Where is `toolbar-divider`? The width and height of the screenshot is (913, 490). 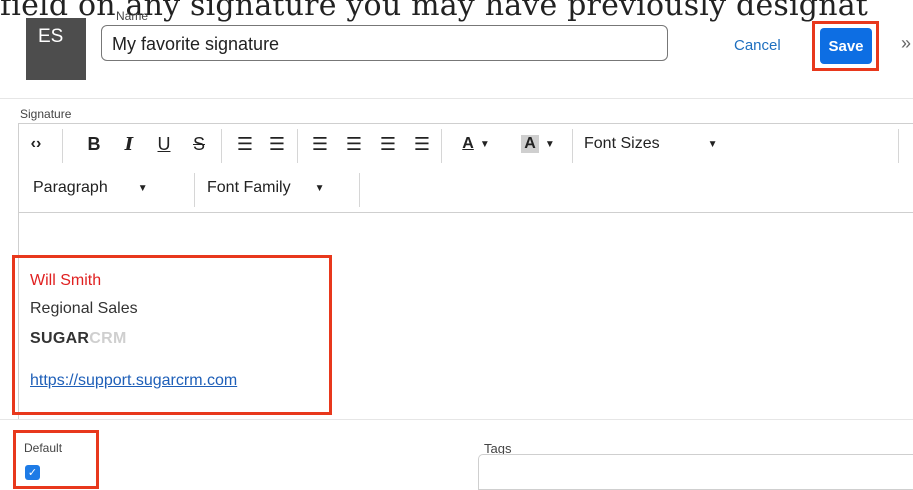 toolbar-divider is located at coordinates (465, 212).